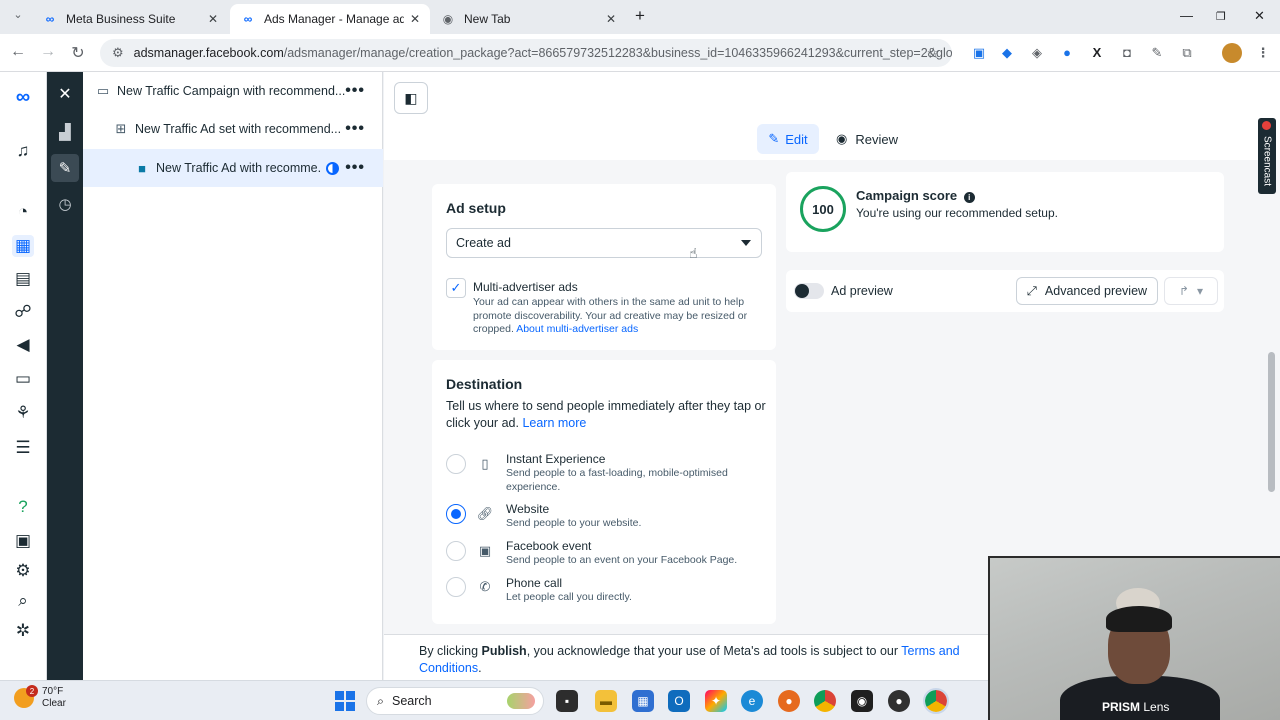  Describe the element at coordinates (78, 53) in the screenshot. I see `reload-icon: ↻` at that location.